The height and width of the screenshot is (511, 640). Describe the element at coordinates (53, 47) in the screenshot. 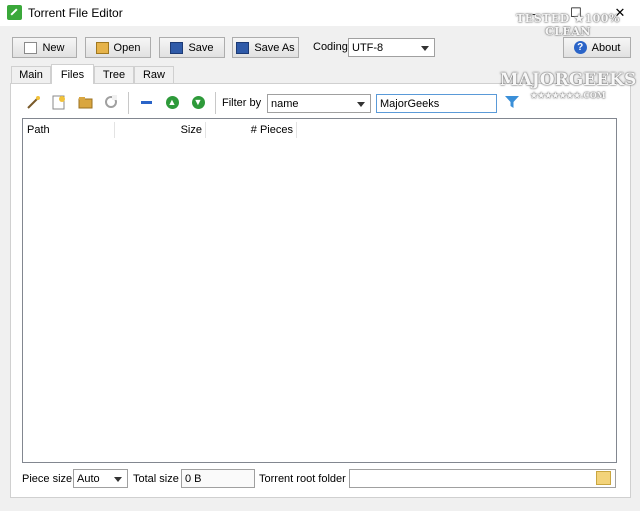

I see `new-button-label: New` at that location.